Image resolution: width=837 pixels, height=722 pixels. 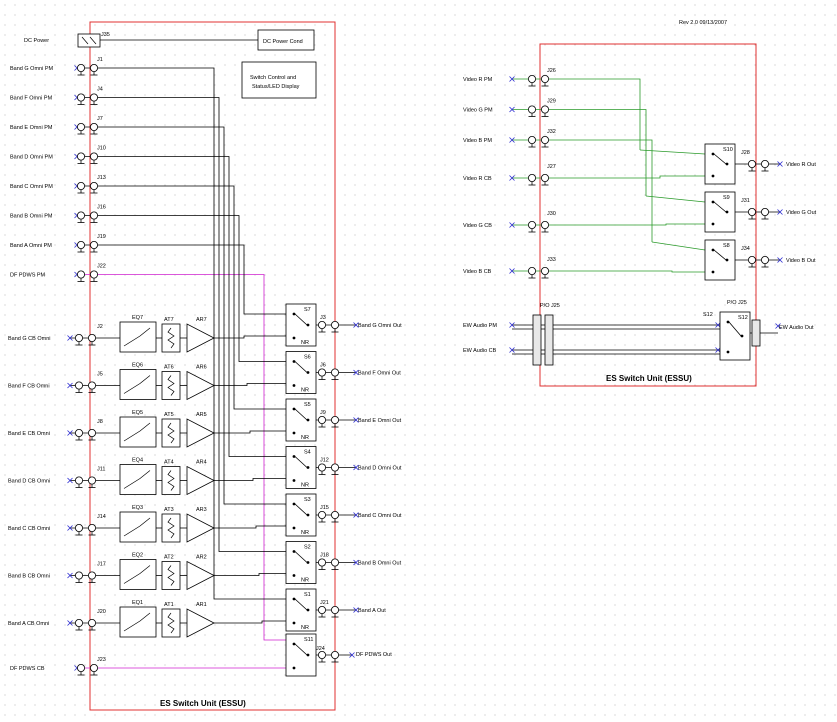 I want to click on video-out-jack-label: J34, so click(x=745, y=249).